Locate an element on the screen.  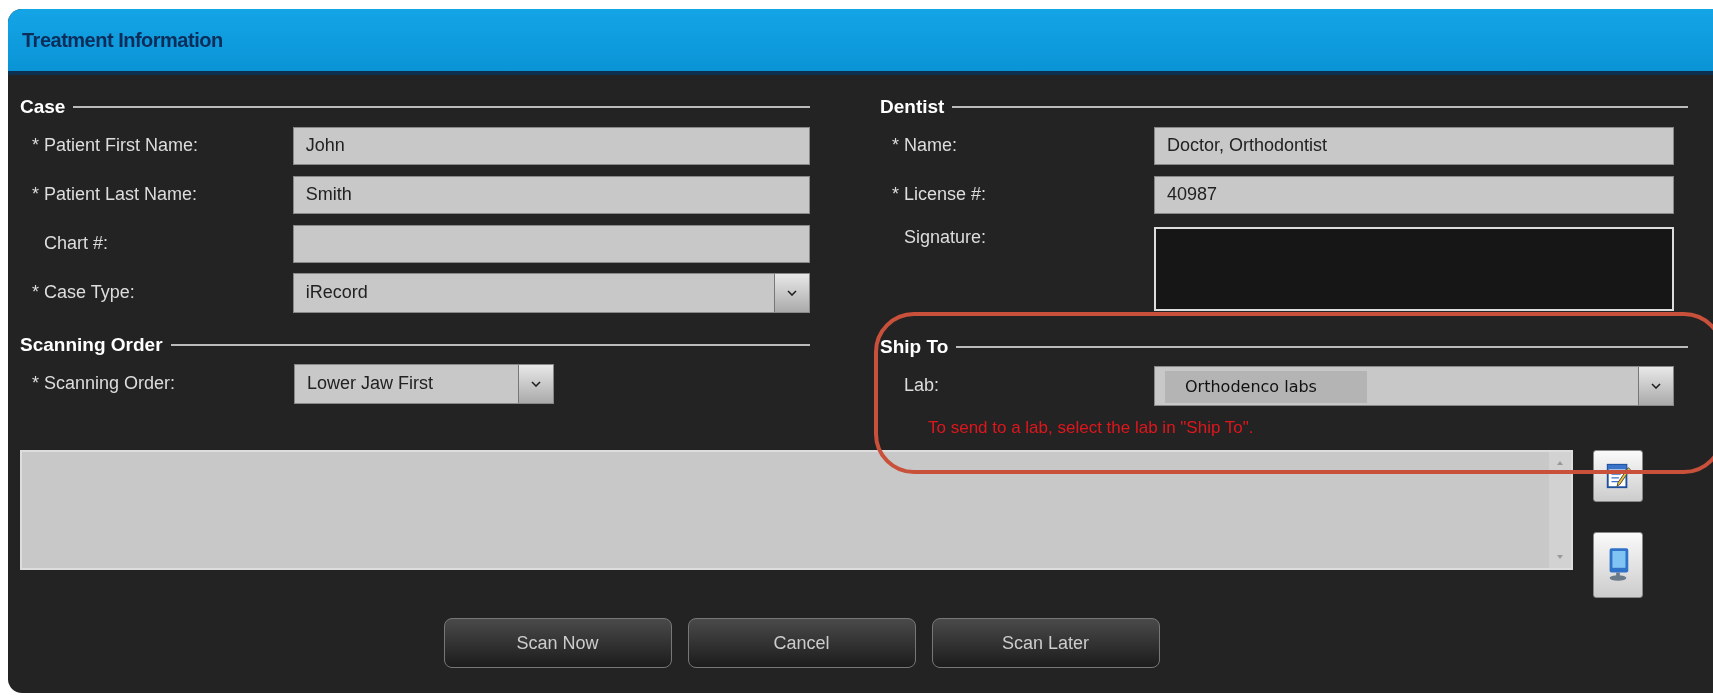
field-label: Chart #: is located at coordinates (76, 243).